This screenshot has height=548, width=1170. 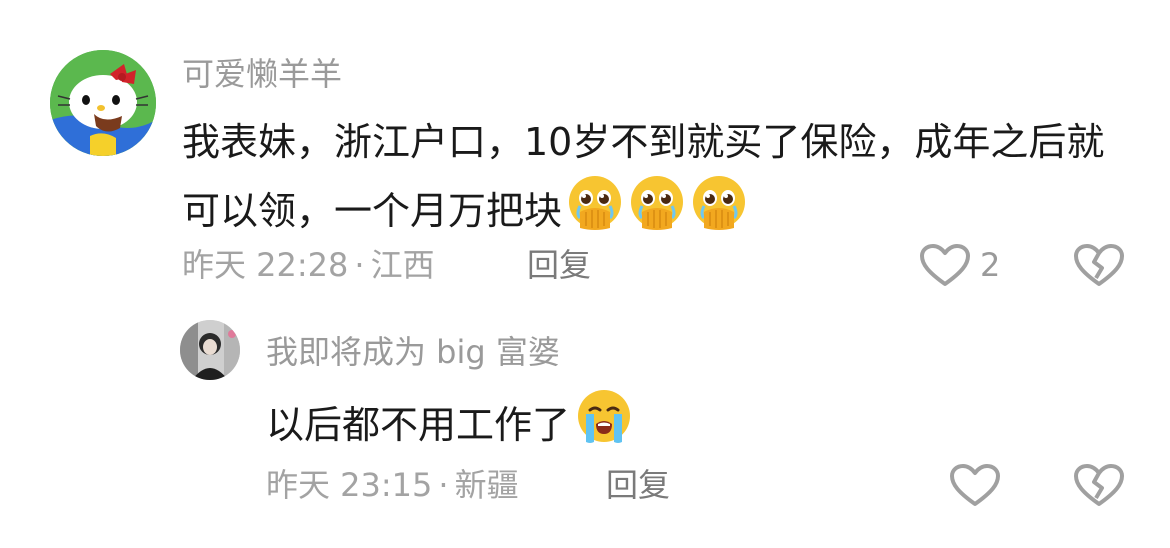 I want to click on comment-location: 江西, so click(x=402, y=265).